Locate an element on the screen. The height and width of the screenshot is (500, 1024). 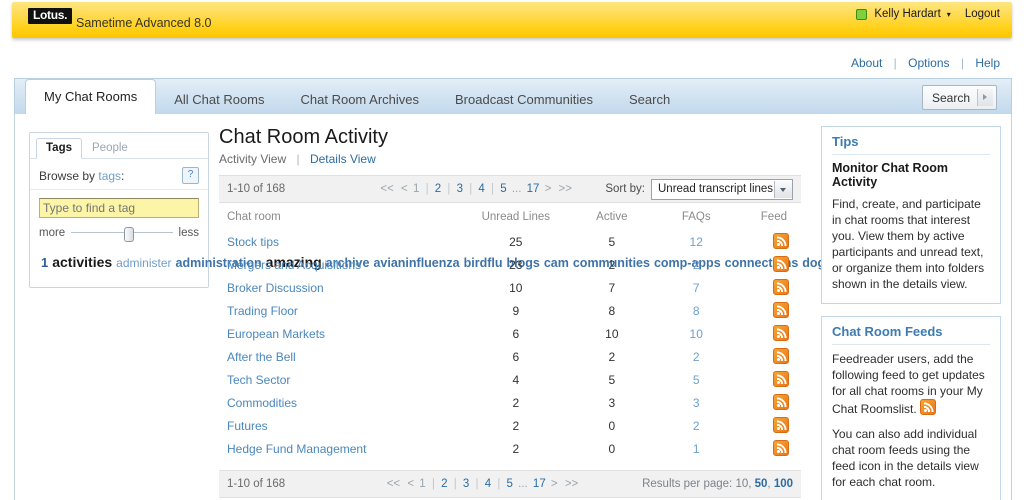
options-link: Options is located at coordinates (928, 63).